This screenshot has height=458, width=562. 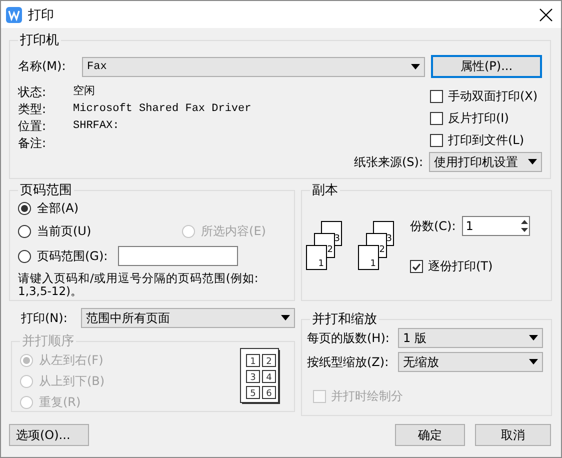 What do you see at coordinates (470, 266) in the screenshot?
I see `checkbox: 逐份打印(T)` at bounding box center [470, 266].